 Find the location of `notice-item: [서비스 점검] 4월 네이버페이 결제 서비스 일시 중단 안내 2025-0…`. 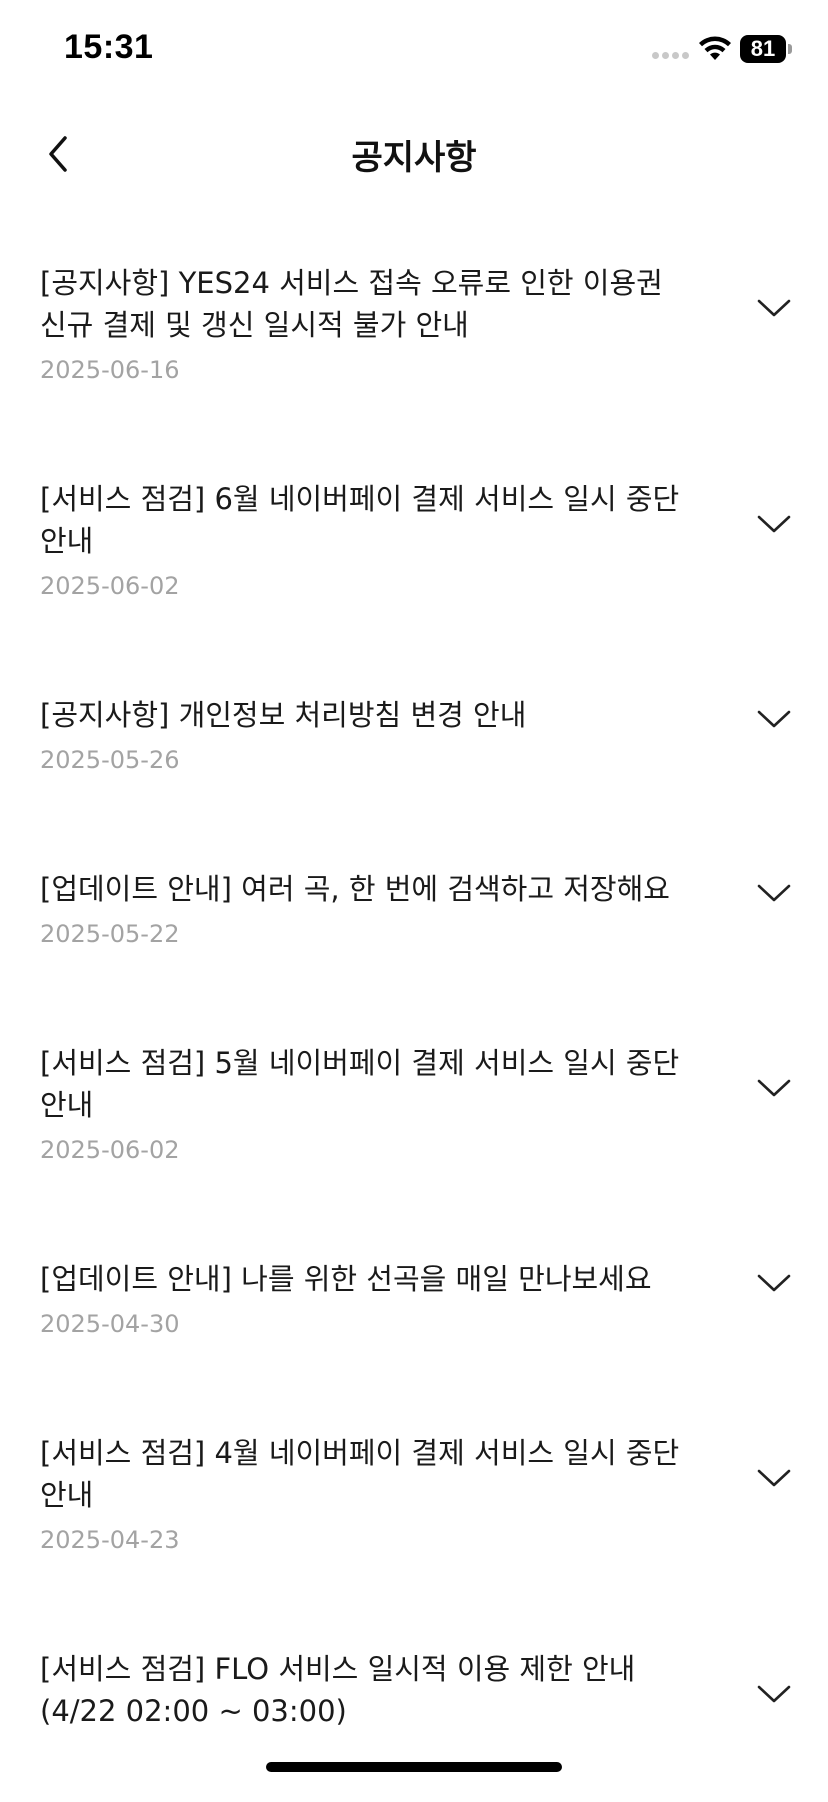

notice-item: [서비스 점검] 4월 네이버페이 결제 서비스 일시 중단 안내 2025-0… is located at coordinates (414, 1478).